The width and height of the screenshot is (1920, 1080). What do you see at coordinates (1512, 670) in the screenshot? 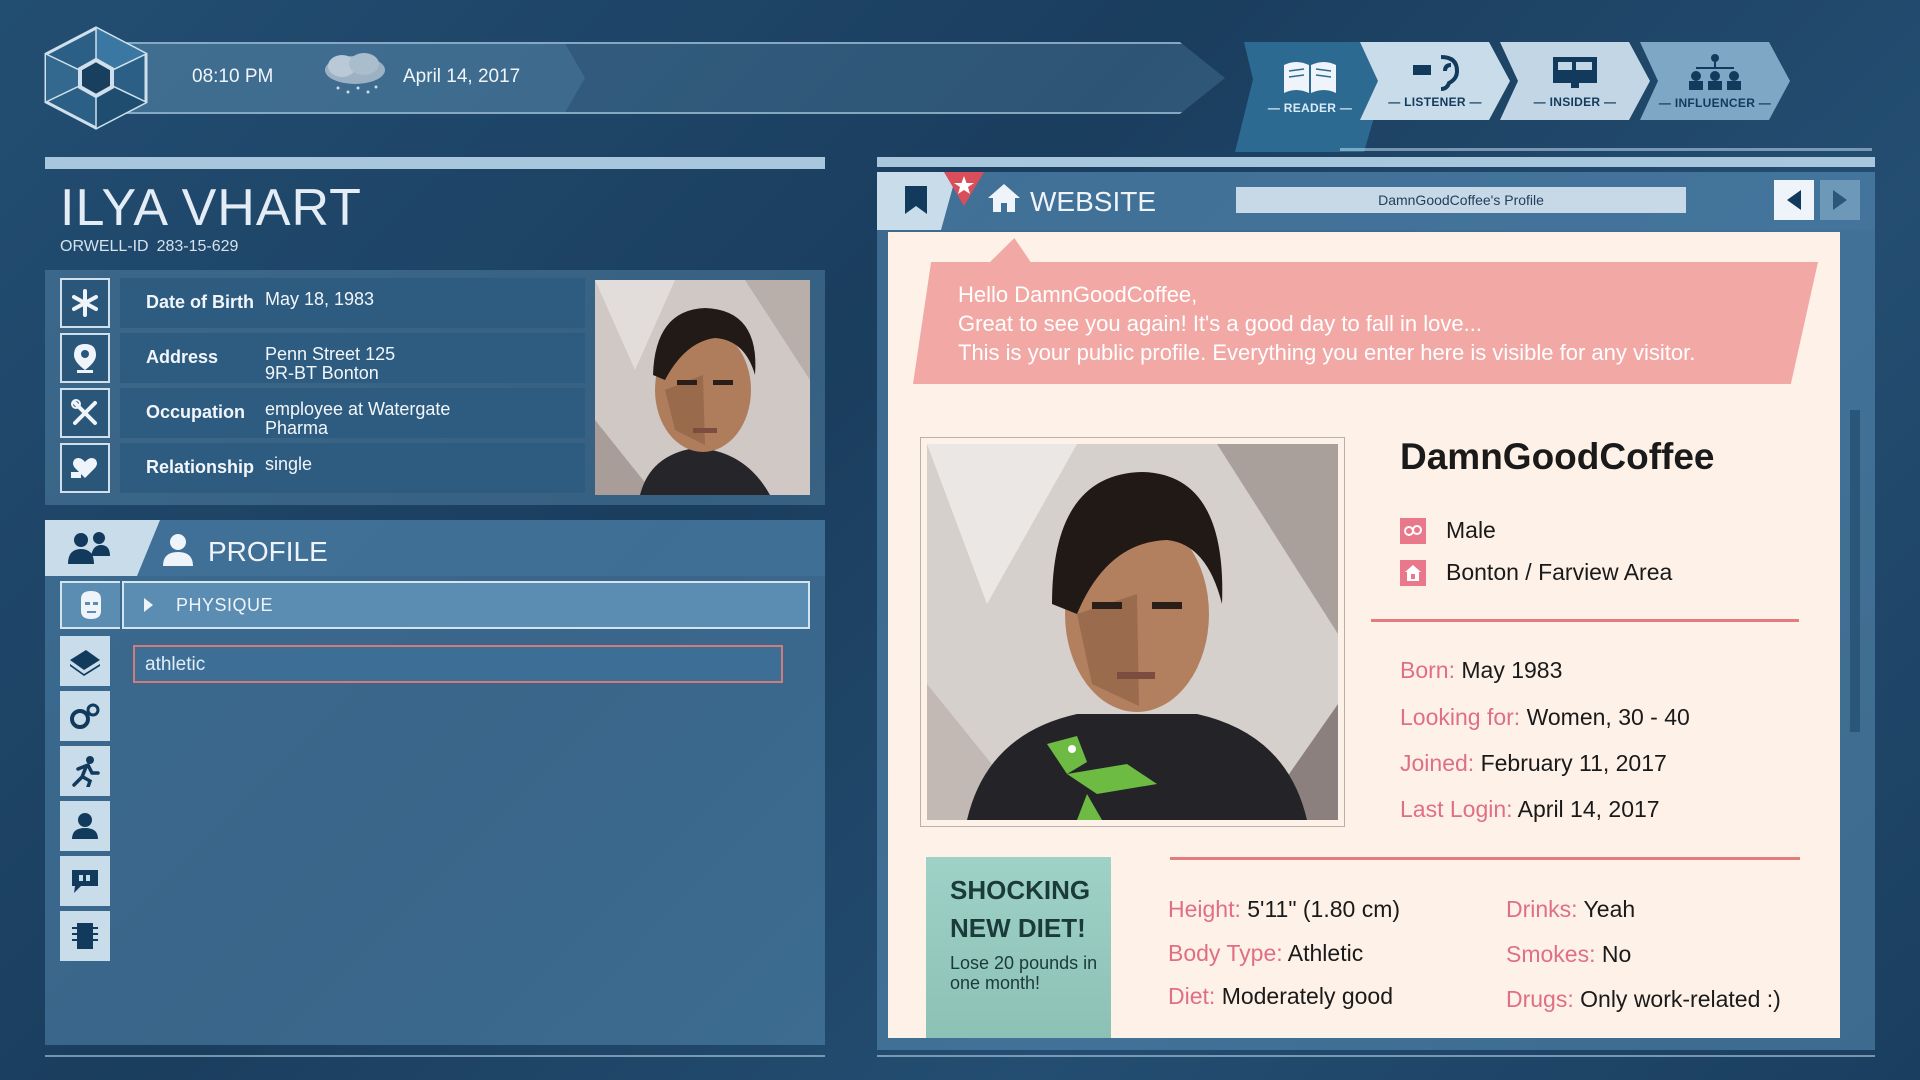
I see `fact-value: May 1983` at bounding box center [1512, 670].